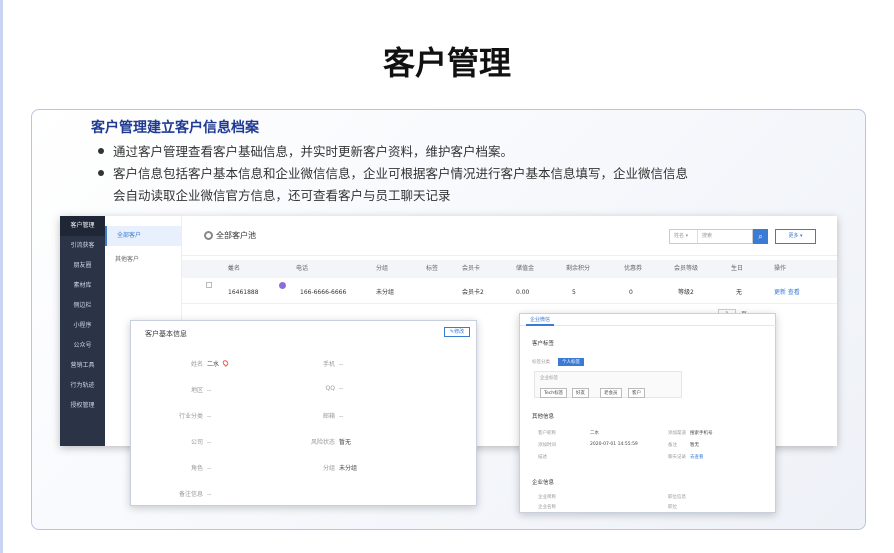  Describe the element at coordinates (195, 494) in the screenshot. I see `field-remark: 备注信息 --` at that location.